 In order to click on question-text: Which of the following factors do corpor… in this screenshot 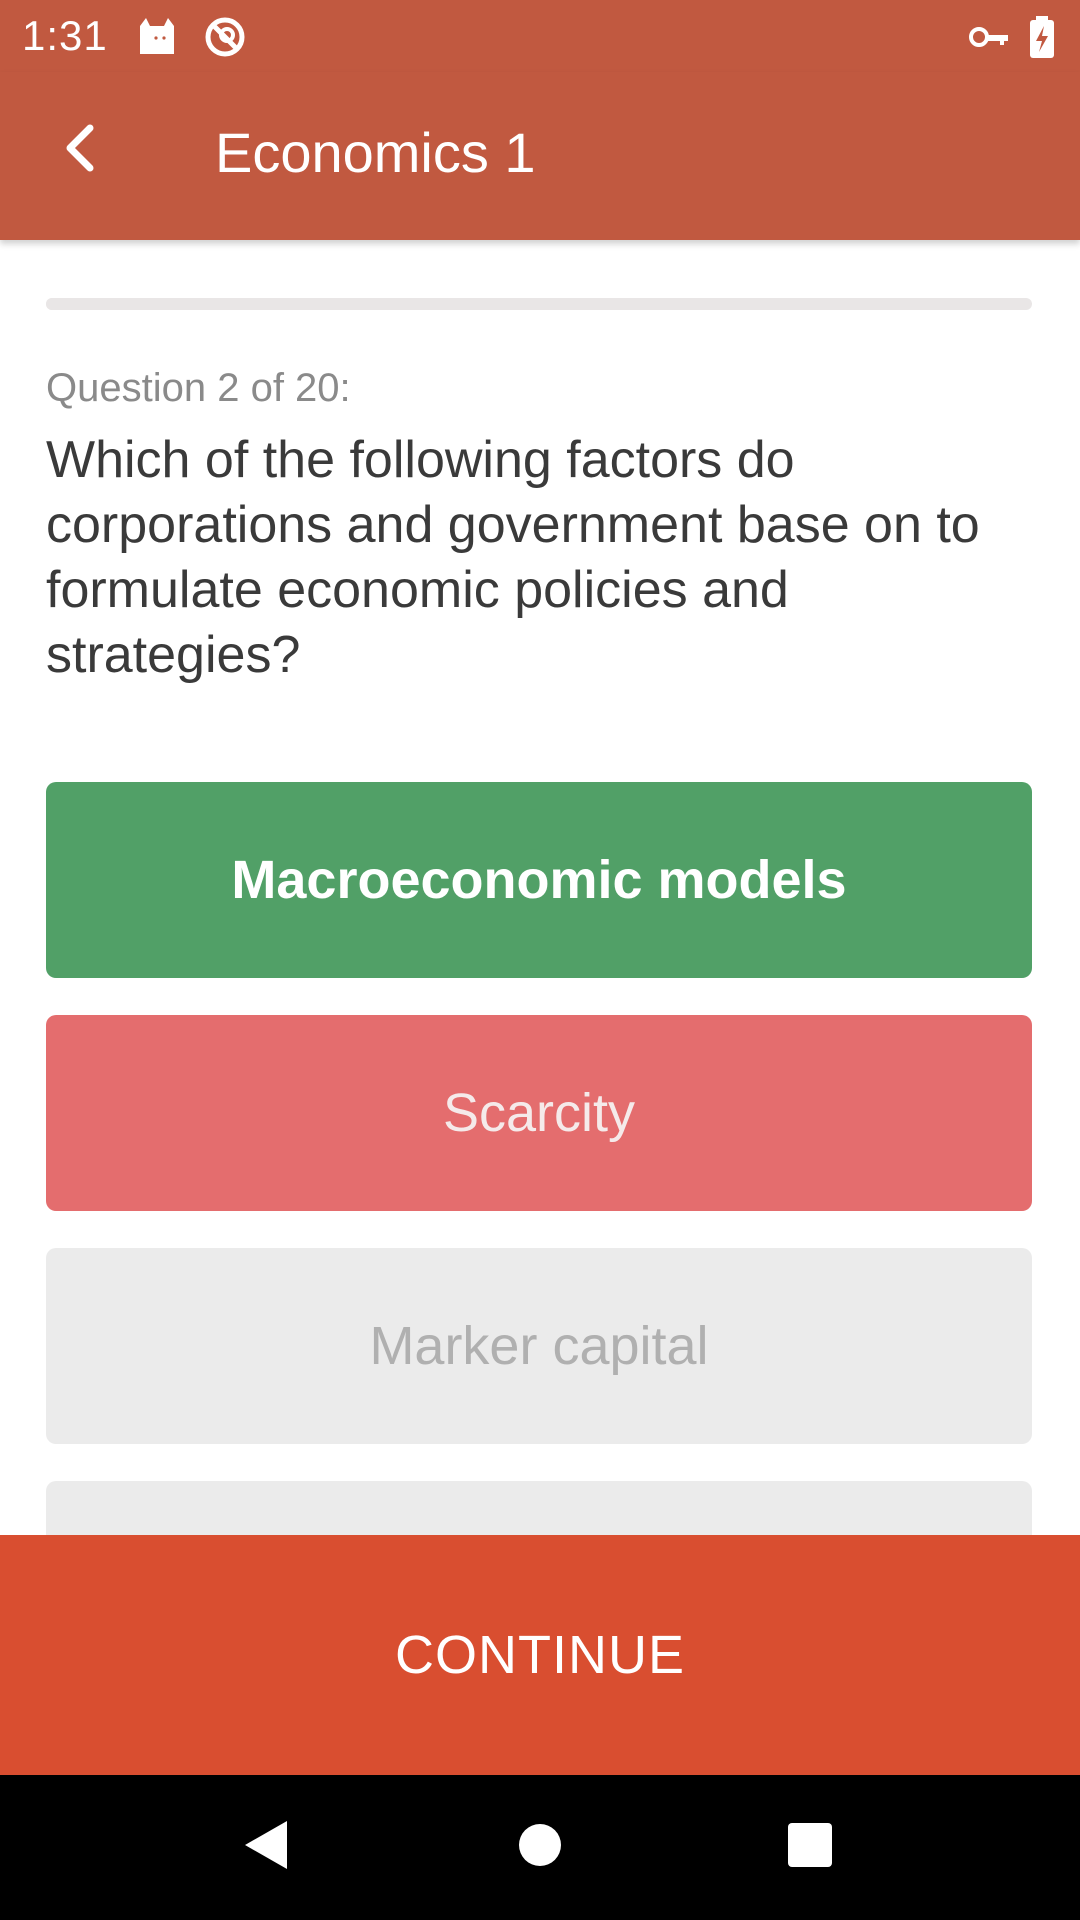, I will do `click(513, 557)`.